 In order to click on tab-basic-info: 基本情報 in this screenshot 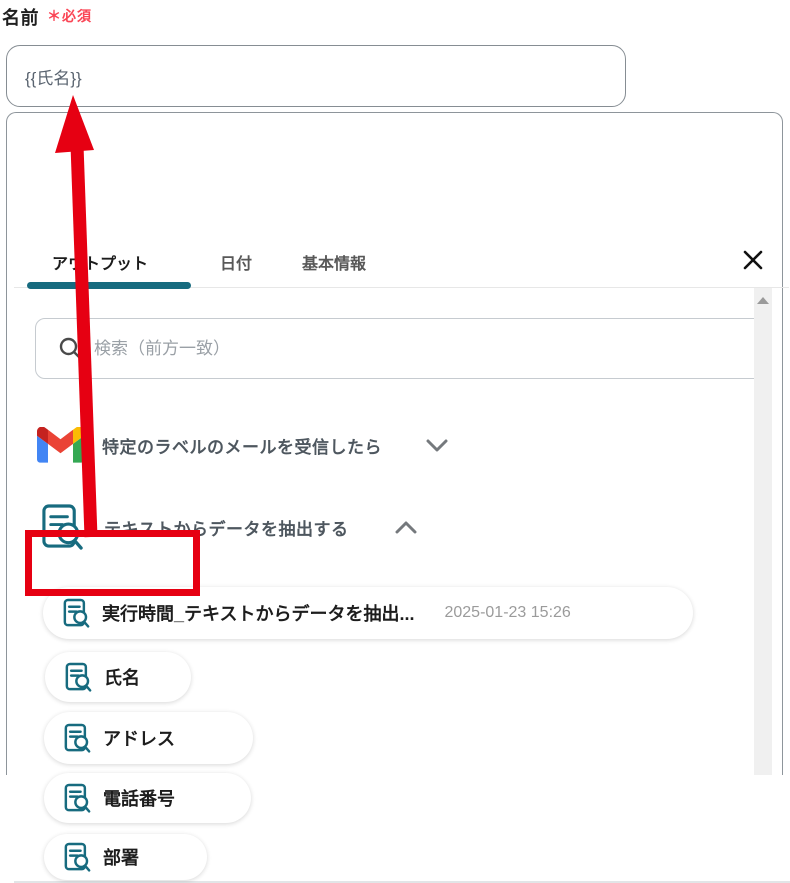, I will do `click(334, 262)`.